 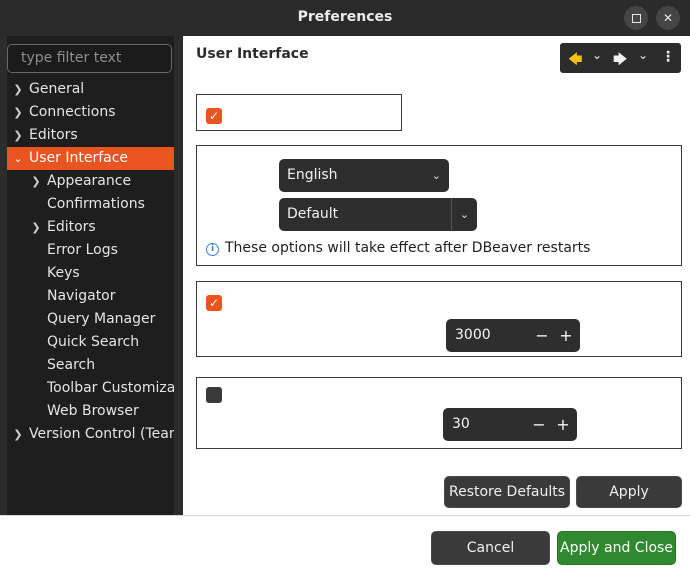 I want to click on dialog-button-bar: Cancel Apply and Close, so click(x=345, y=548).